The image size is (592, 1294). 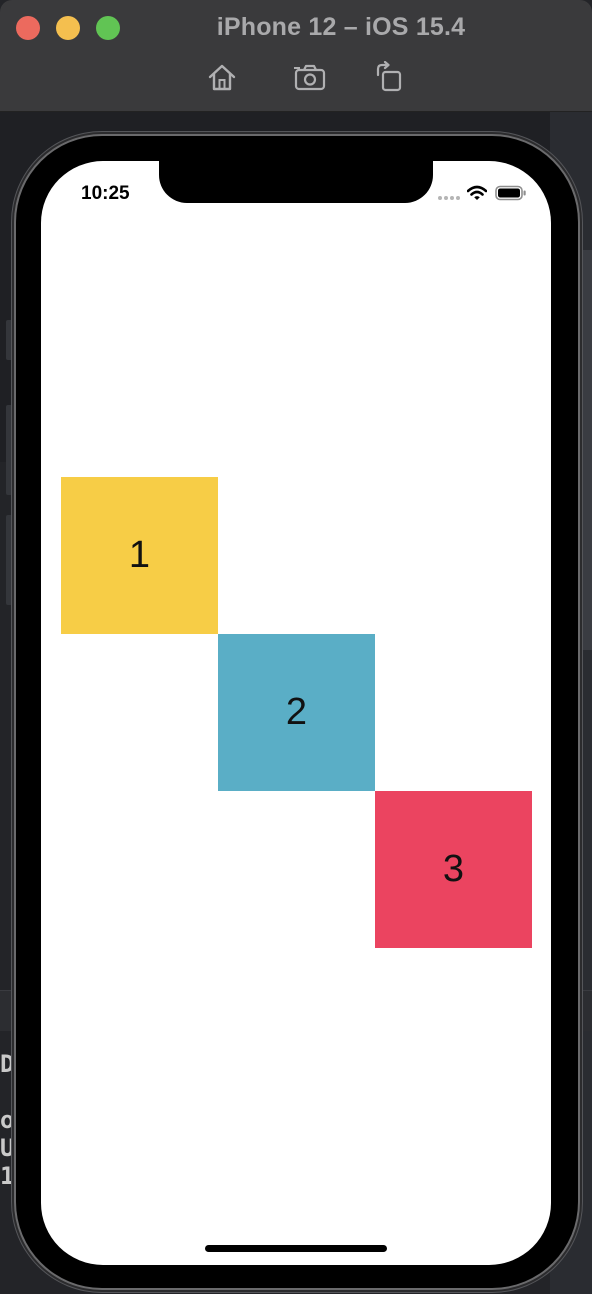 What do you see at coordinates (585, 450) in the screenshot?
I see `background-scrollbar` at bounding box center [585, 450].